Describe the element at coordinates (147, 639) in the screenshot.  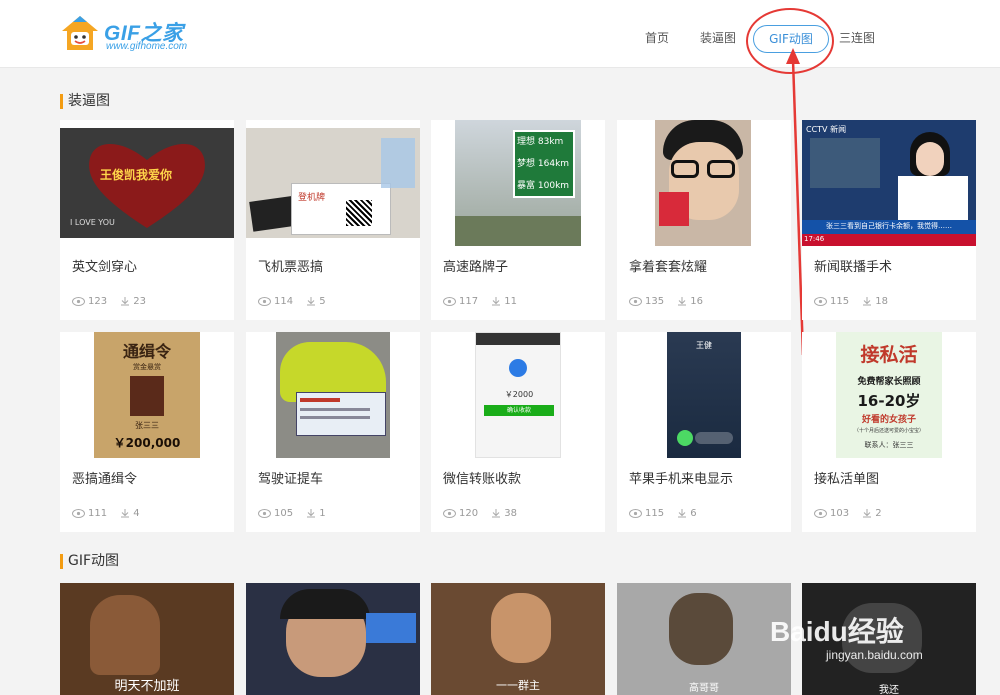
I see `gif-card-0: 明天不加班` at that location.